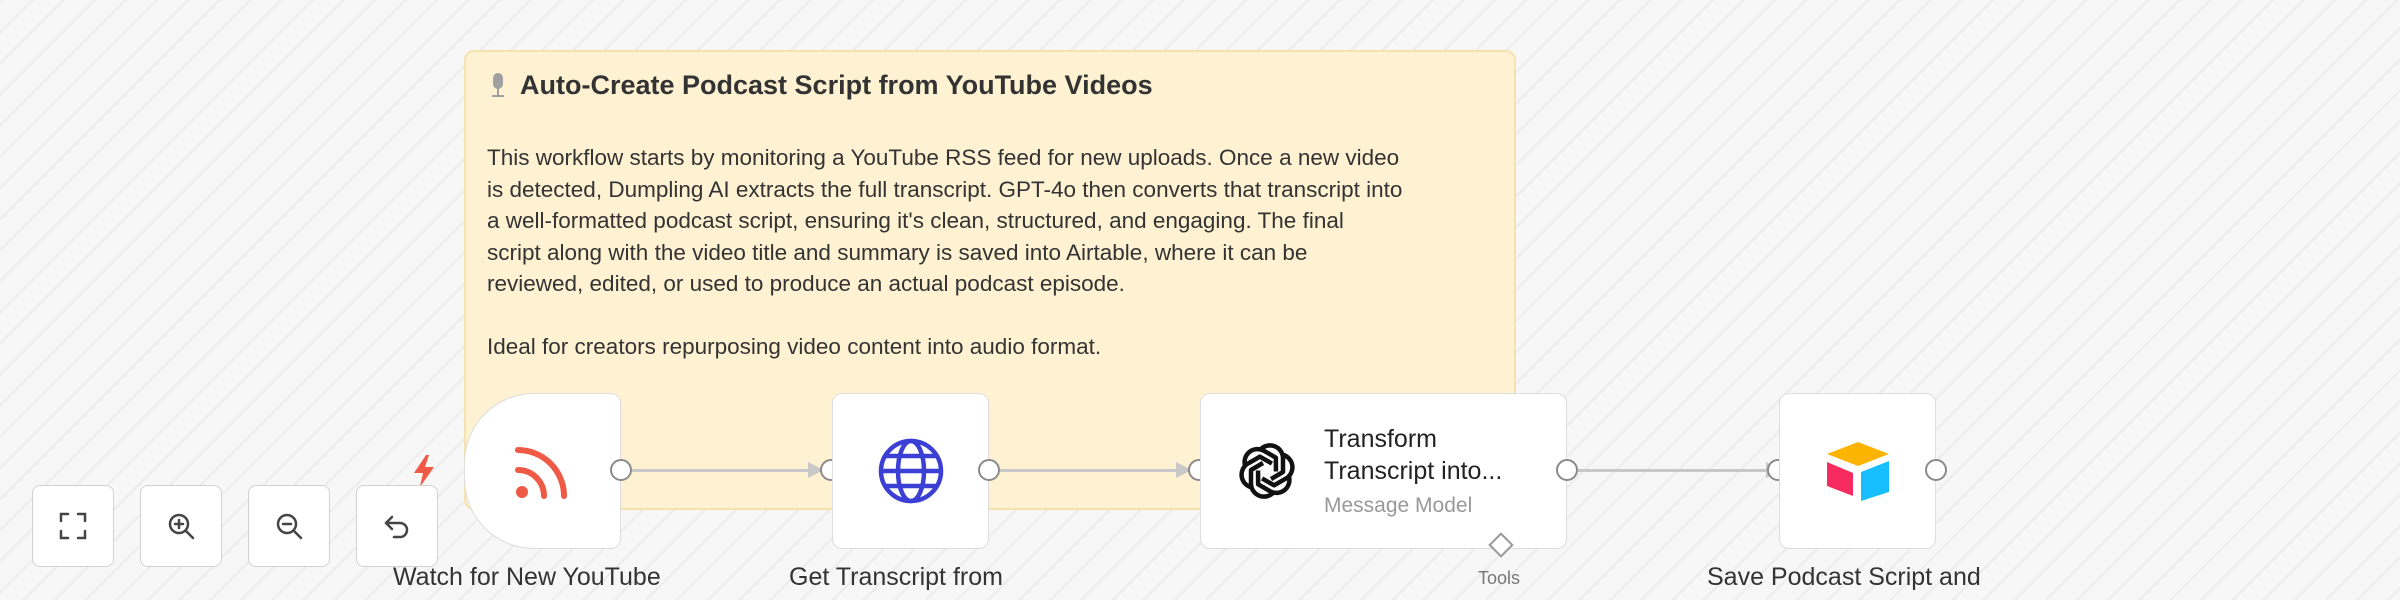 Image resolution: width=2400 pixels, height=600 pixels. Describe the element at coordinates (1844, 577) in the screenshot. I see `airtable-node-label: Save Podcast Script and` at that location.